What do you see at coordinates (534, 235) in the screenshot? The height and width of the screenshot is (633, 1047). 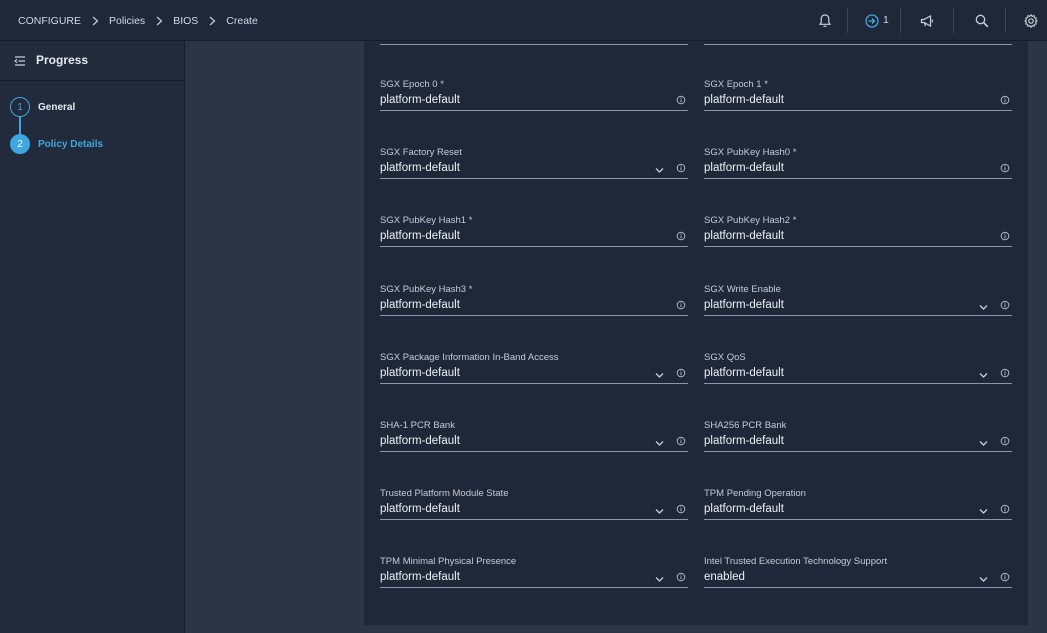 I see `input-sgx-pubkey-hash1: SGX PubKey Hash1 * platform-default` at bounding box center [534, 235].